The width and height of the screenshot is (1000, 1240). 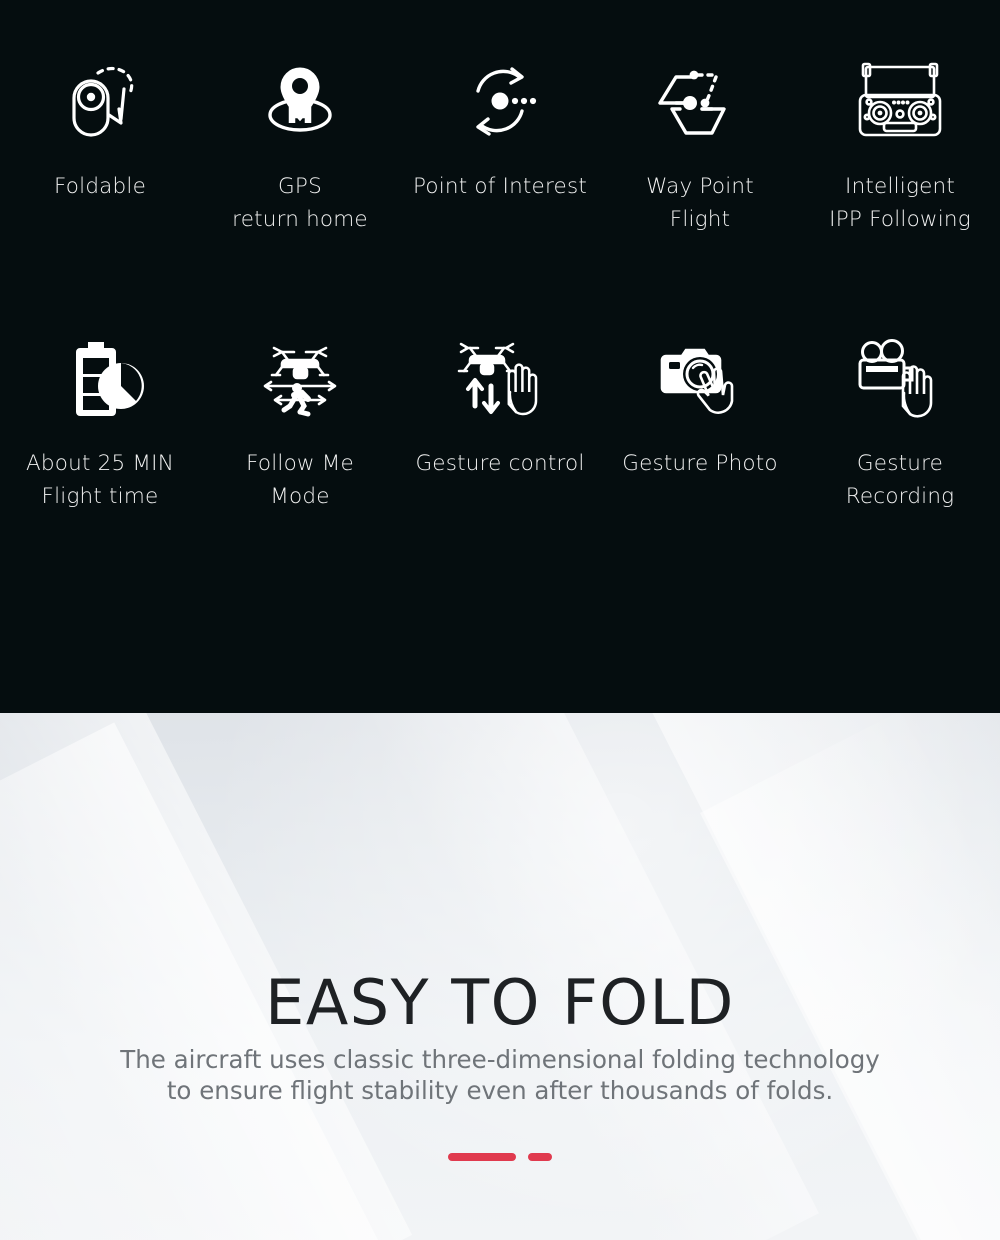 What do you see at coordinates (900, 101) in the screenshot?
I see `remote-controller-icon` at bounding box center [900, 101].